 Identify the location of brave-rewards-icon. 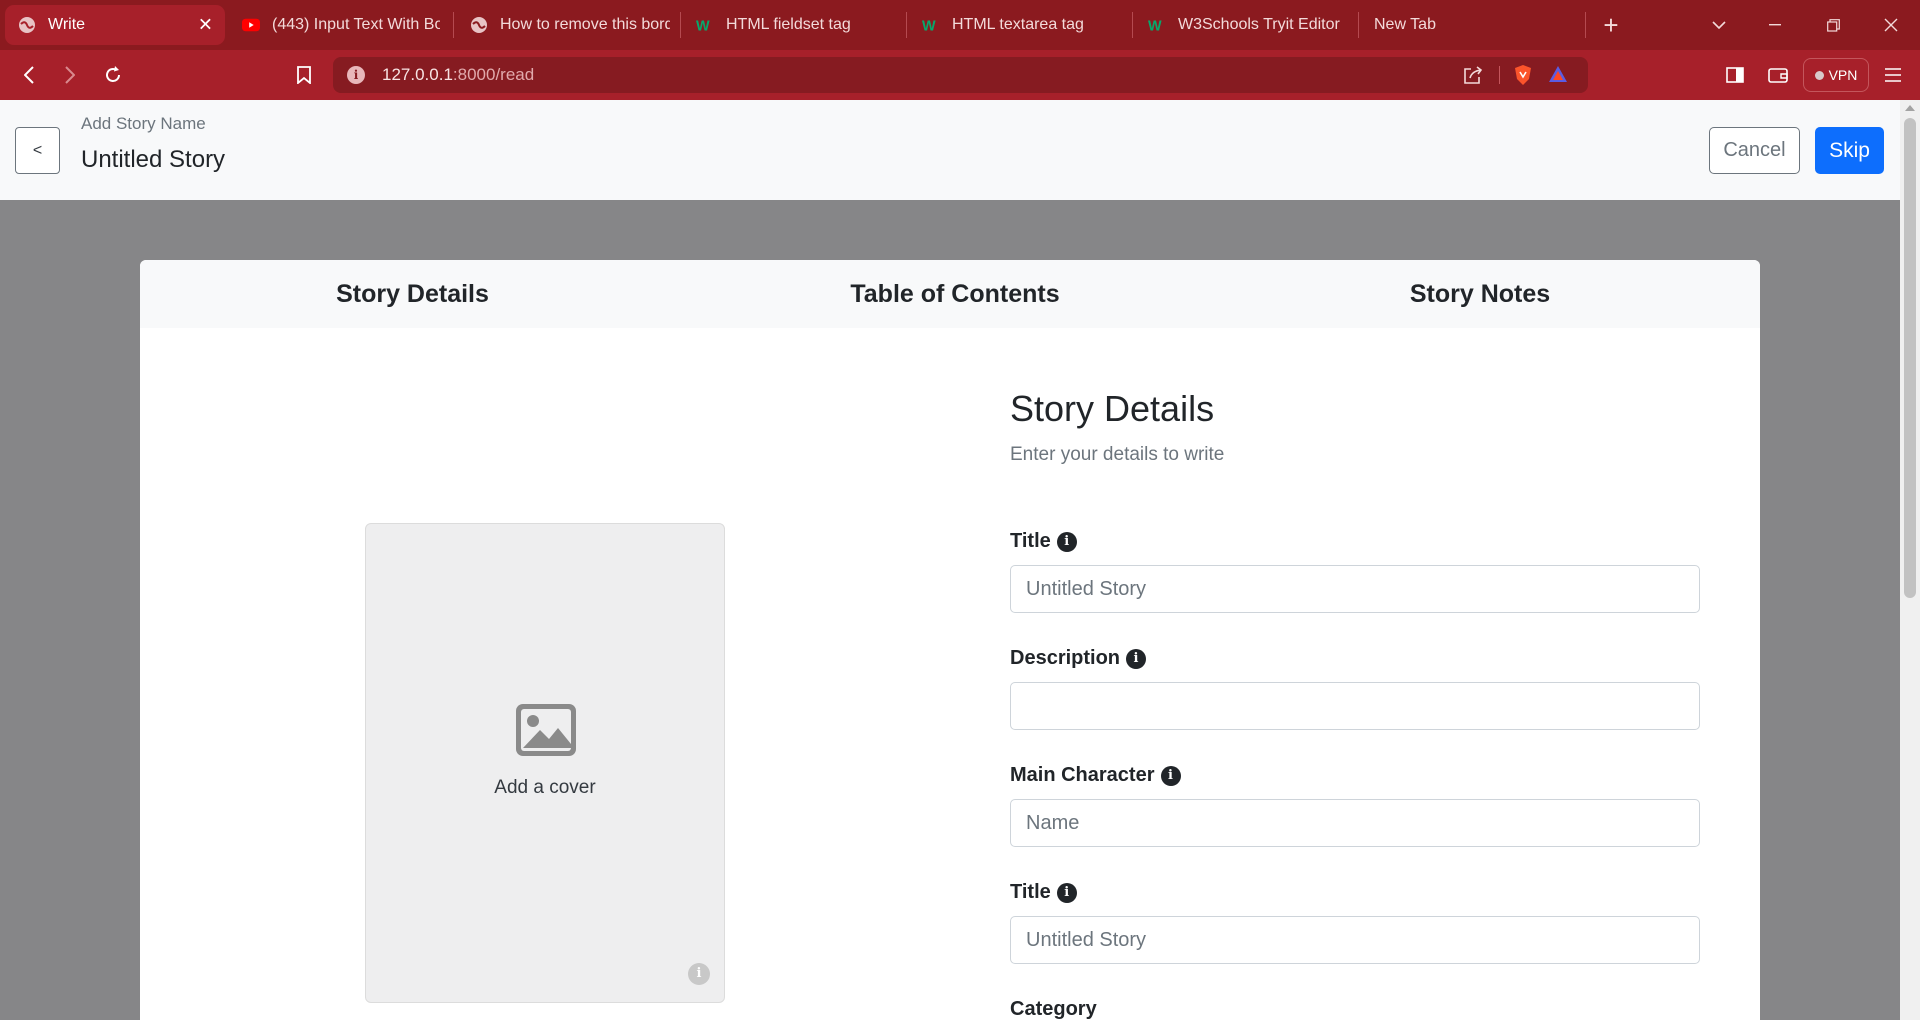
(1558, 76).